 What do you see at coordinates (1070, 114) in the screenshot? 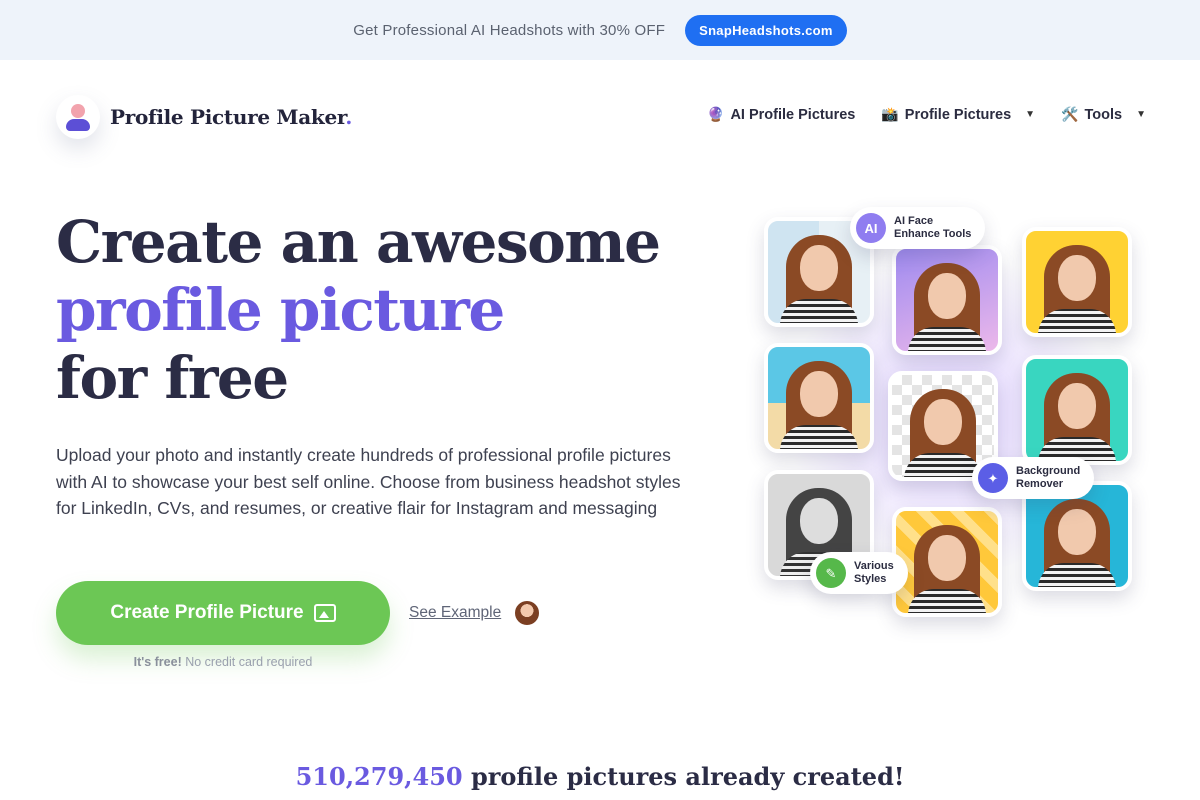
I see `tools-icon: 🛠️` at bounding box center [1070, 114].